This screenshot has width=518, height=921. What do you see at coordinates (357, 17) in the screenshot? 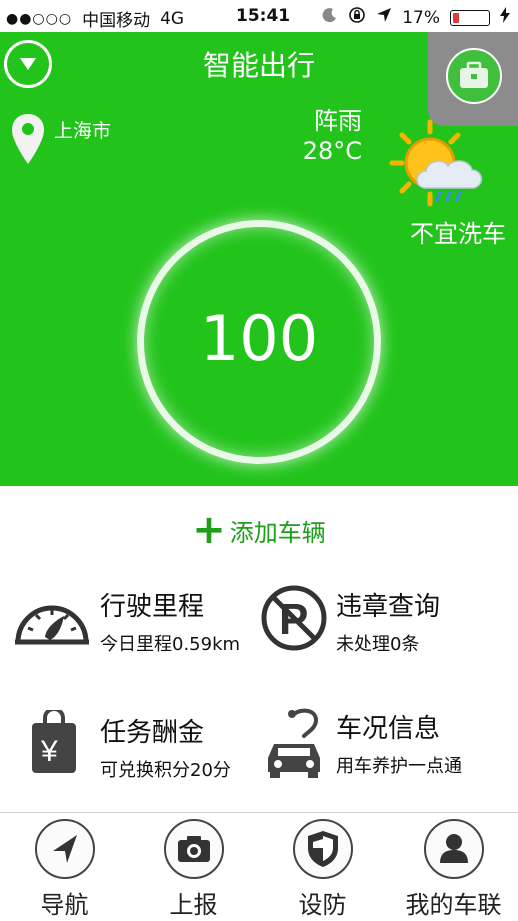
I see `rotation-lock-icon` at bounding box center [357, 17].